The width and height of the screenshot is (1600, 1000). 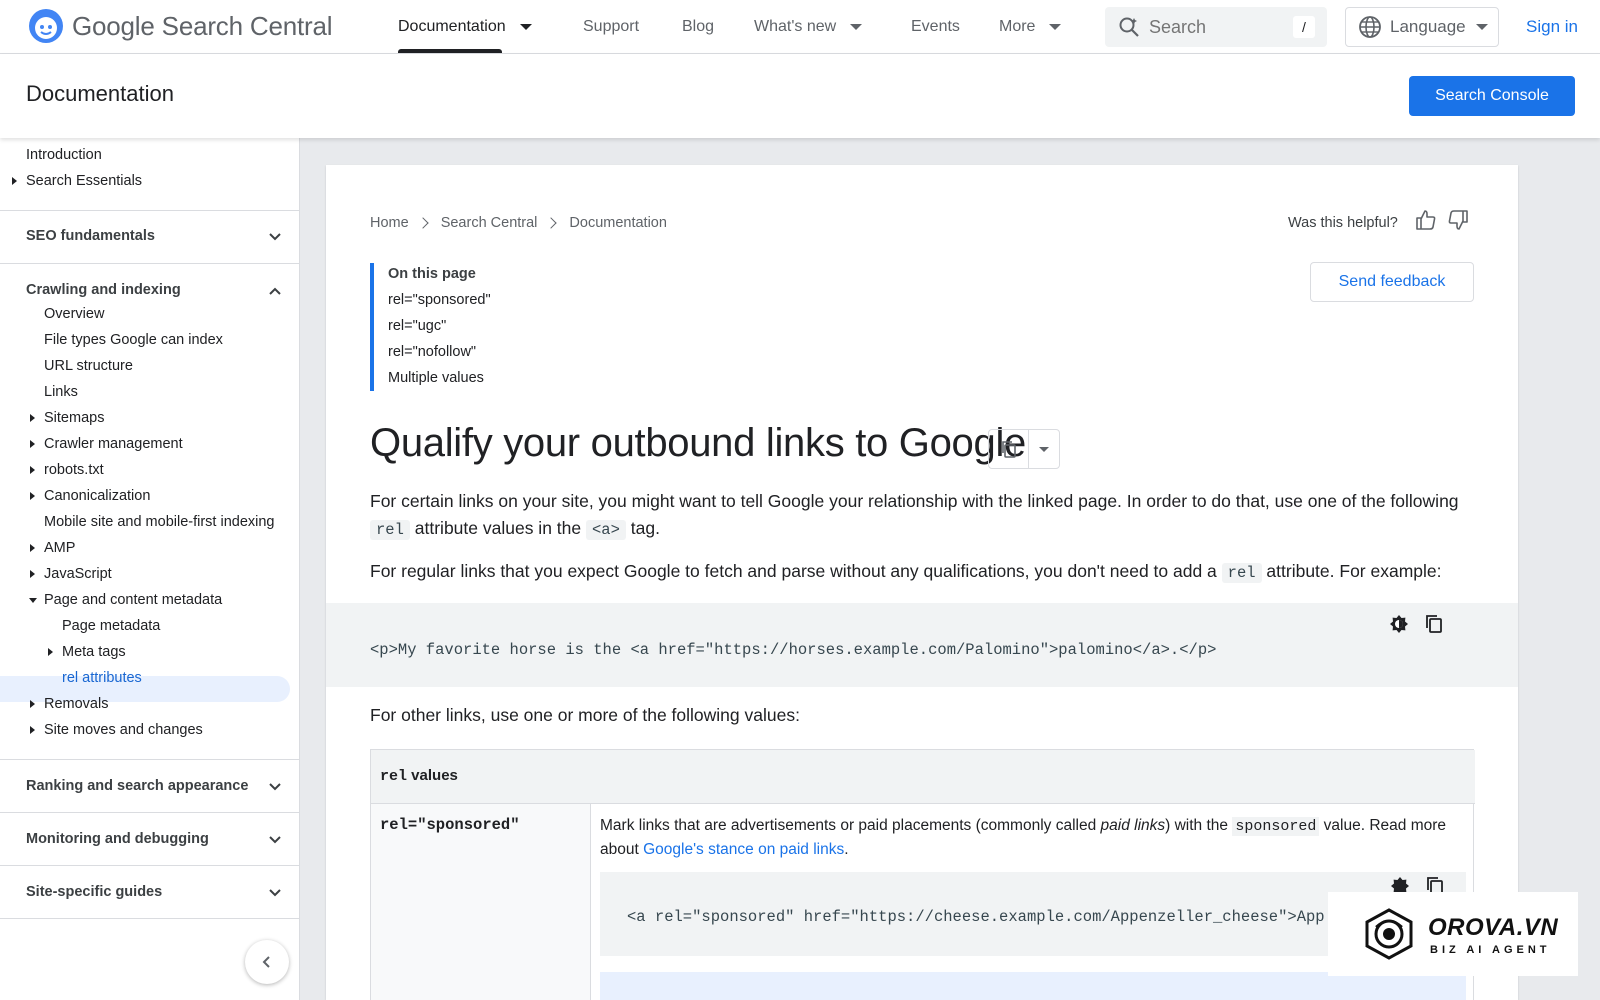 What do you see at coordinates (88, 366) in the screenshot?
I see `sidebar-item-url-structure: URL structure` at bounding box center [88, 366].